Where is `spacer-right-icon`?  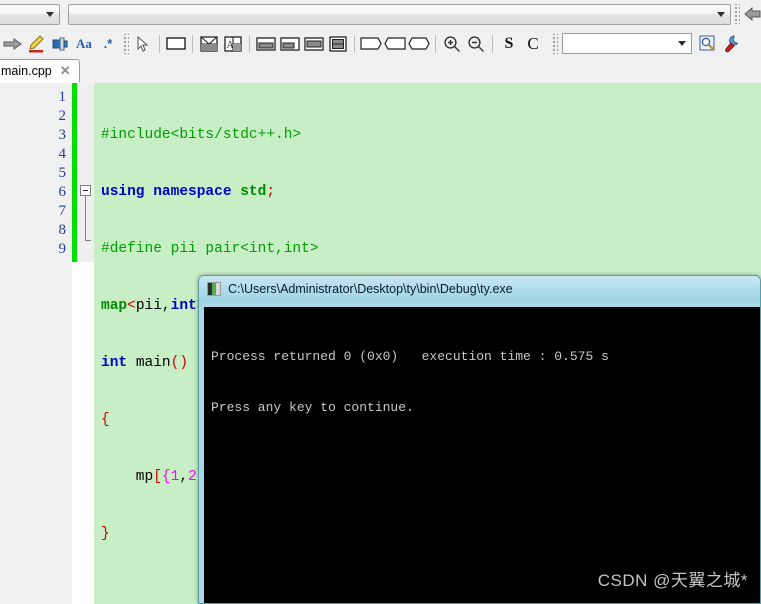 spacer-right-icon is located at coordinates (371, 44).